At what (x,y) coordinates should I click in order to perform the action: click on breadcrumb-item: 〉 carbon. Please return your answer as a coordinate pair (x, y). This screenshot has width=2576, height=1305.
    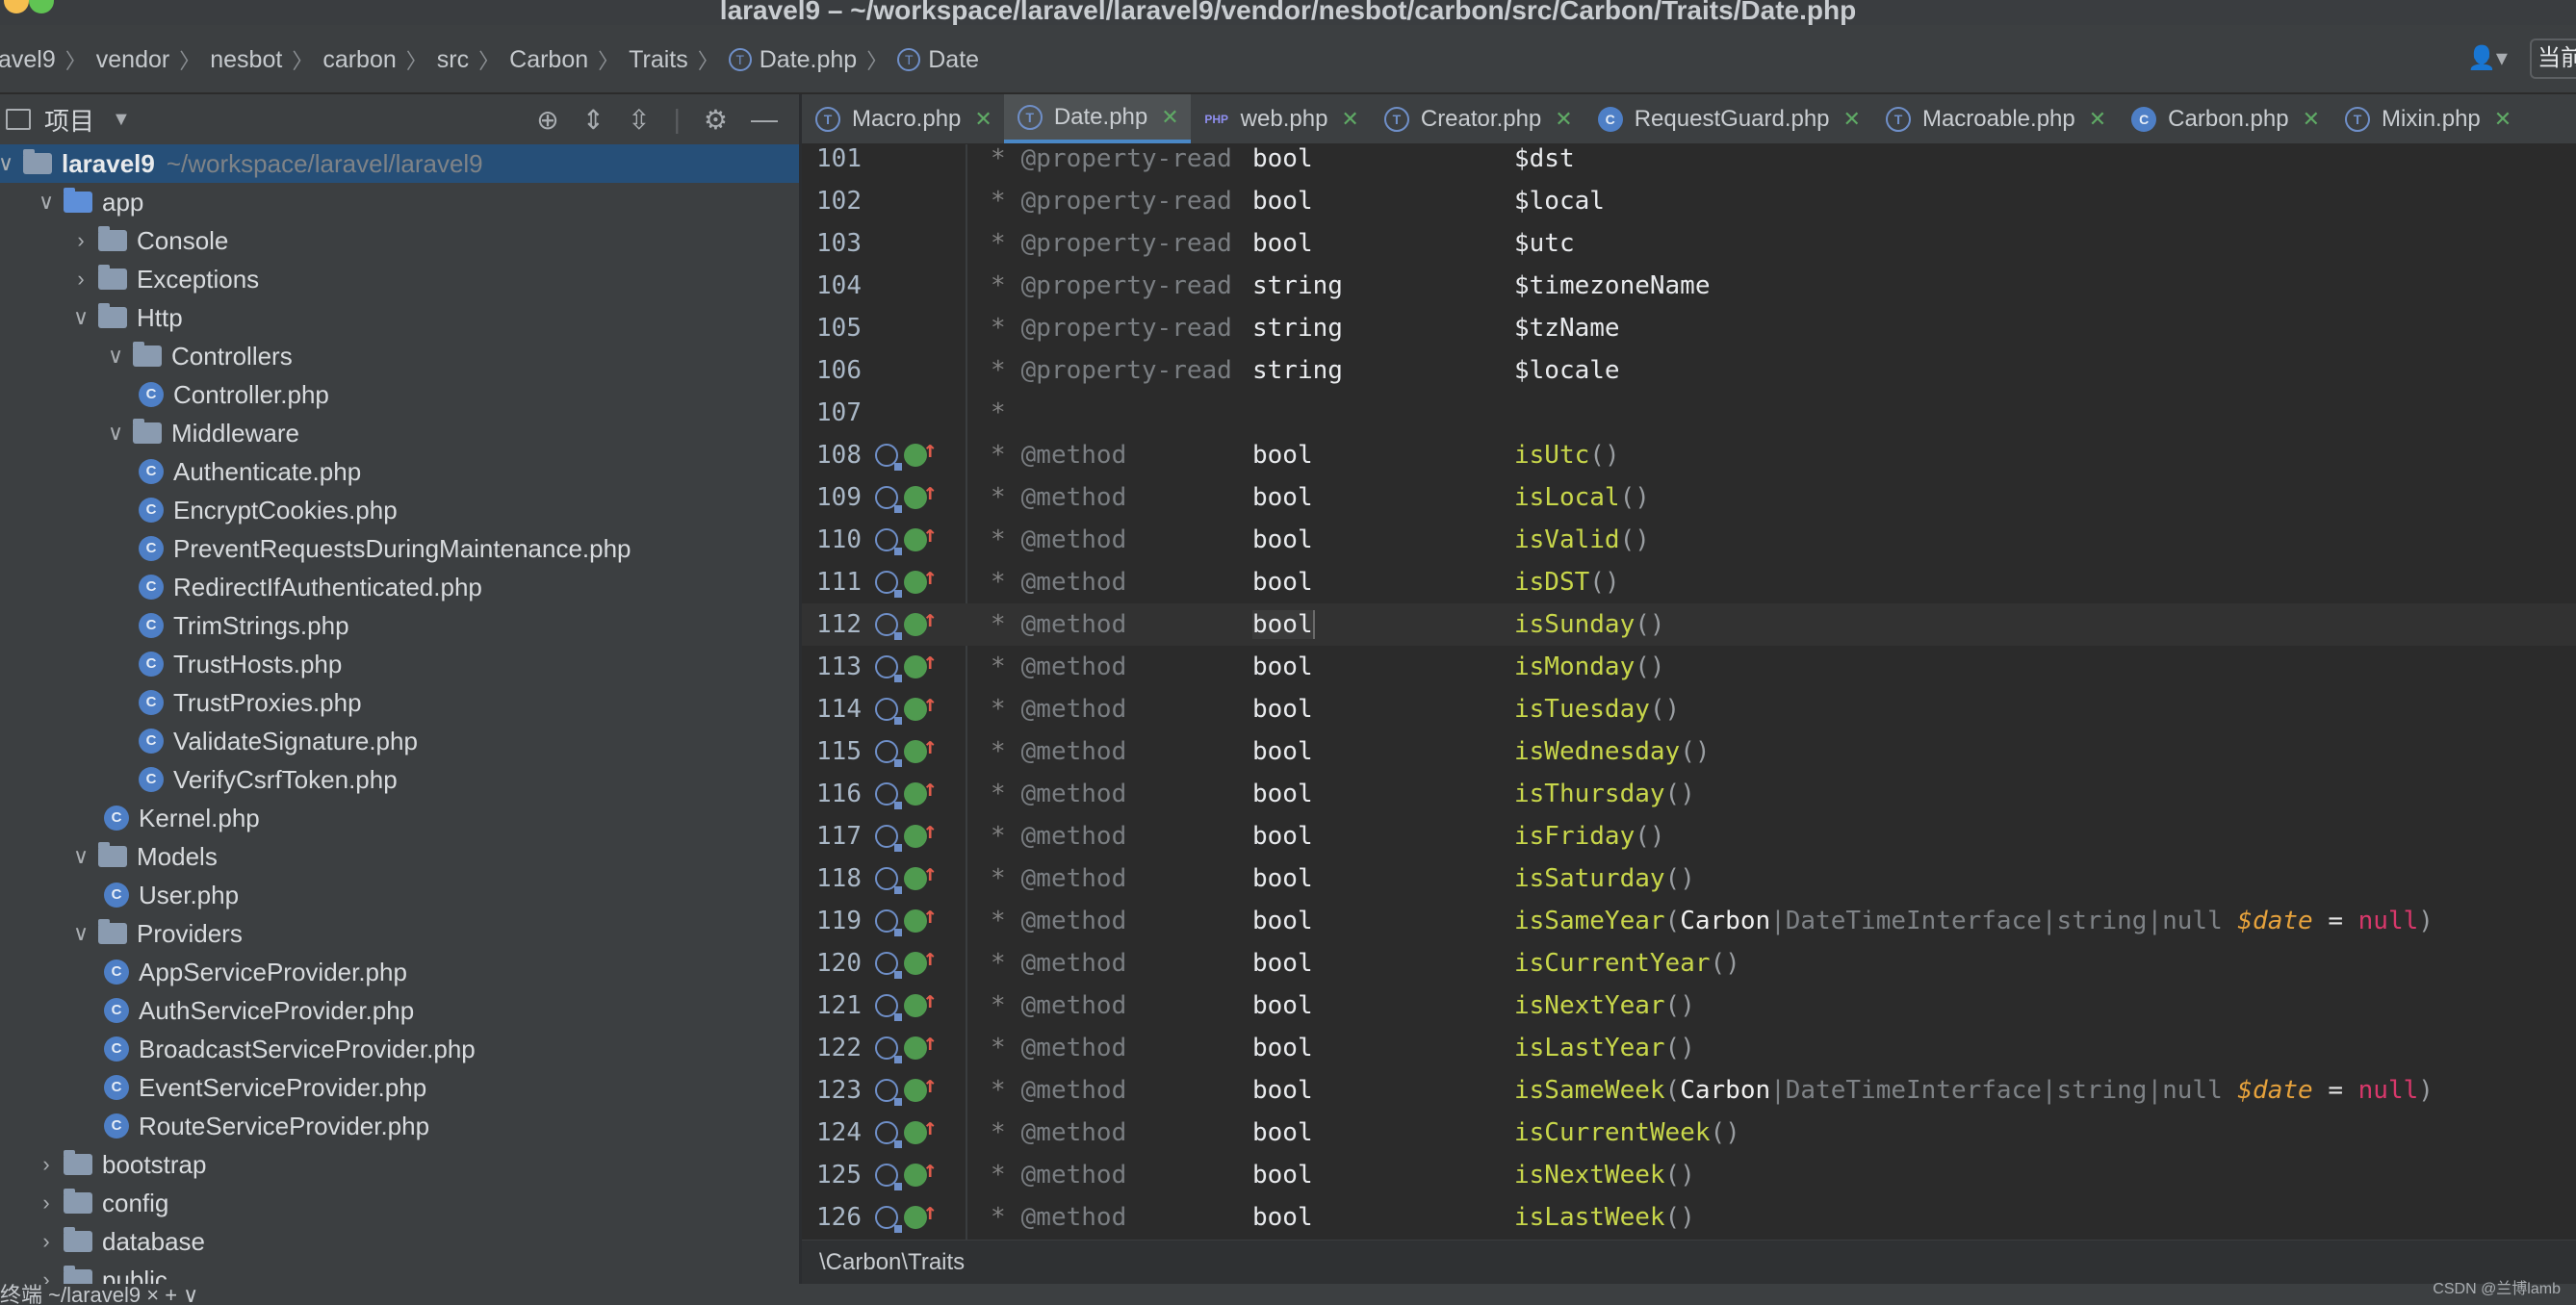
    Looking at the image, I should click on (339, 59).